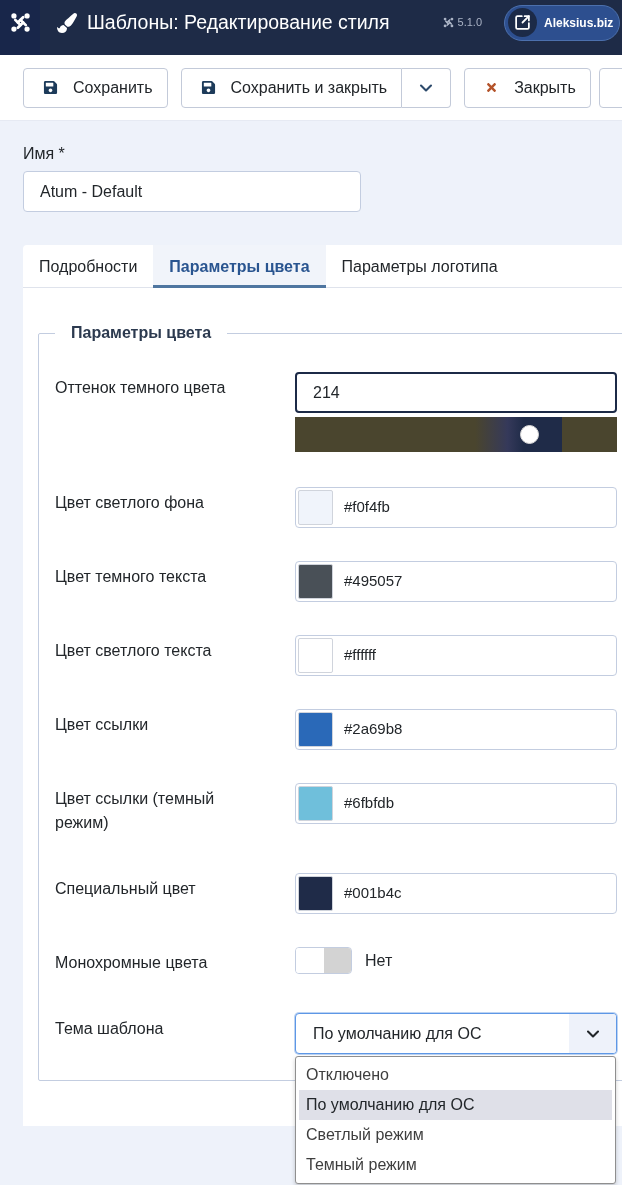 The image size is (622, 1185). What do you see at coordinates (360, 655) in the screenshot?
I see `color-value: #ffffff` at bounding box center [360, 655].